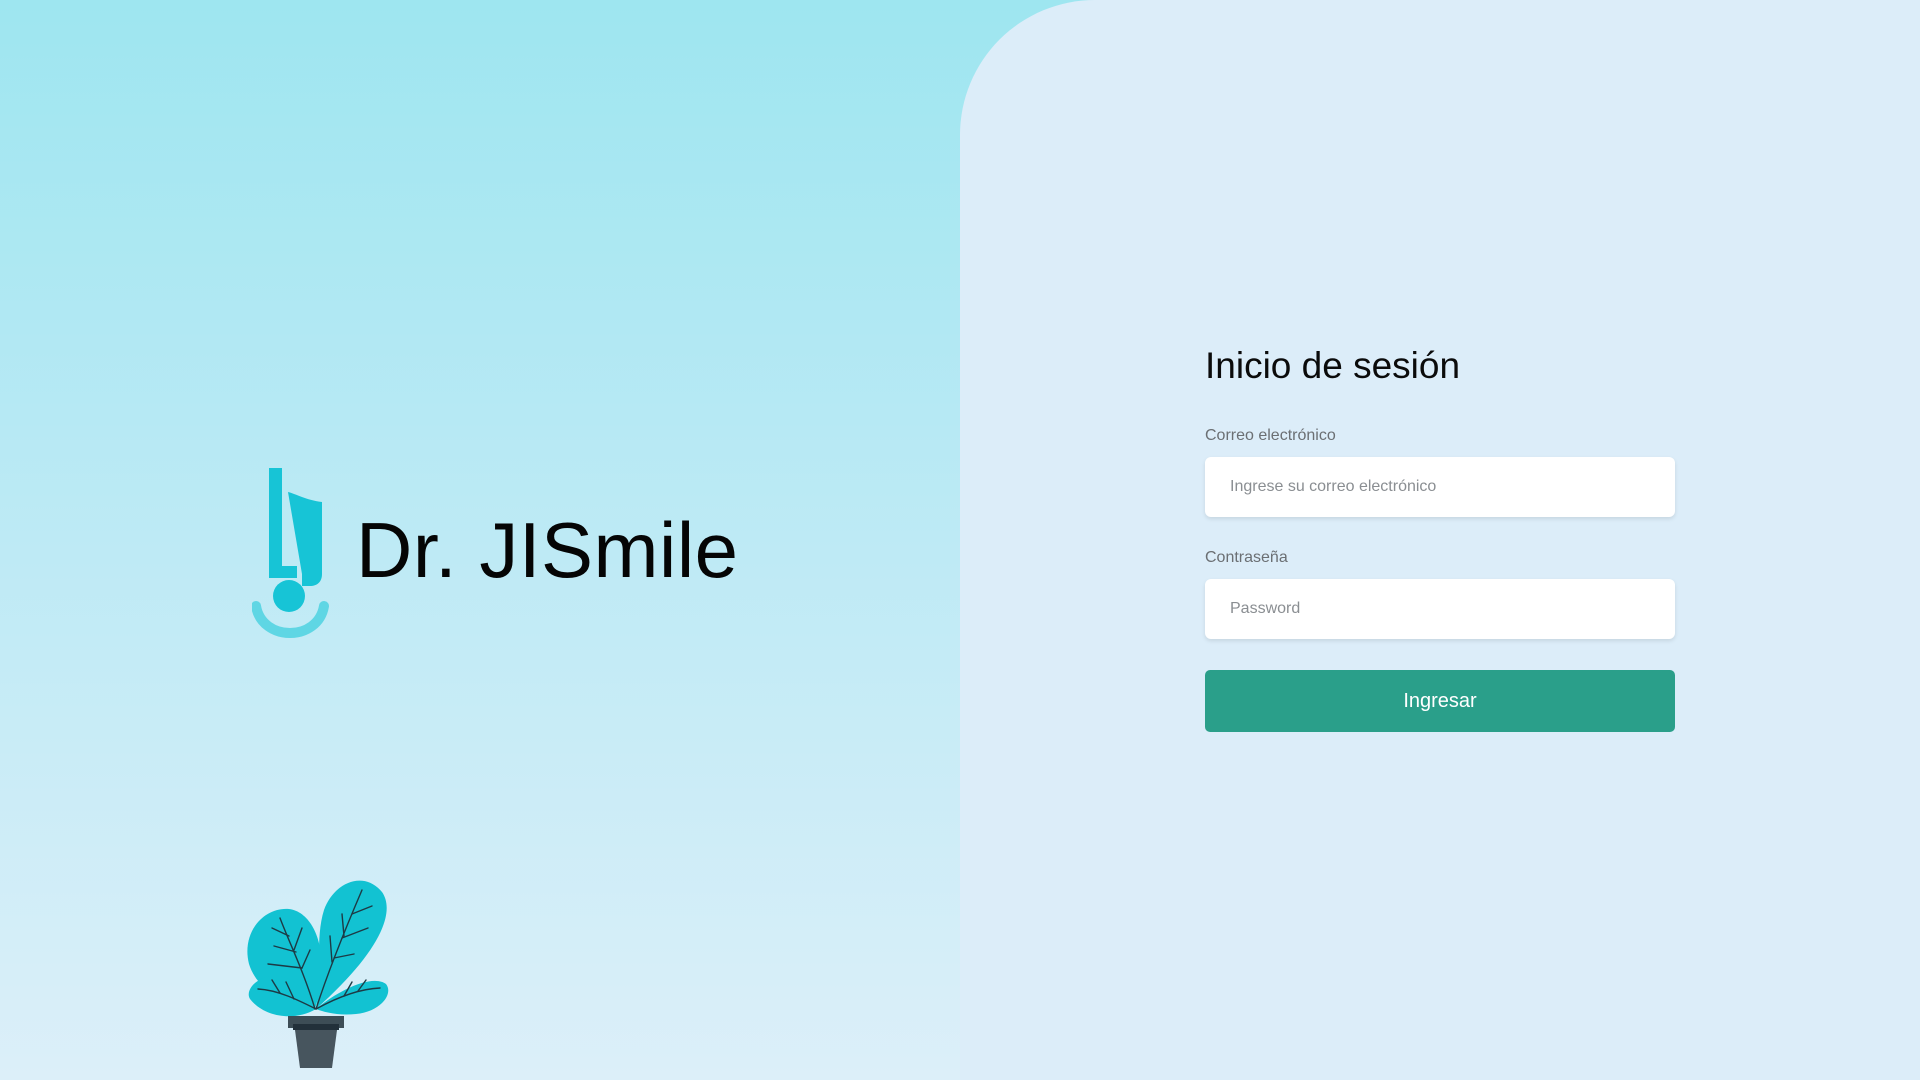 This screenshot has width=1920, height=1080. What do you see at coordinates (1440, 701) in the screenshot?
I see `login-button: Ingresar` at bounding box center [1440, 701].